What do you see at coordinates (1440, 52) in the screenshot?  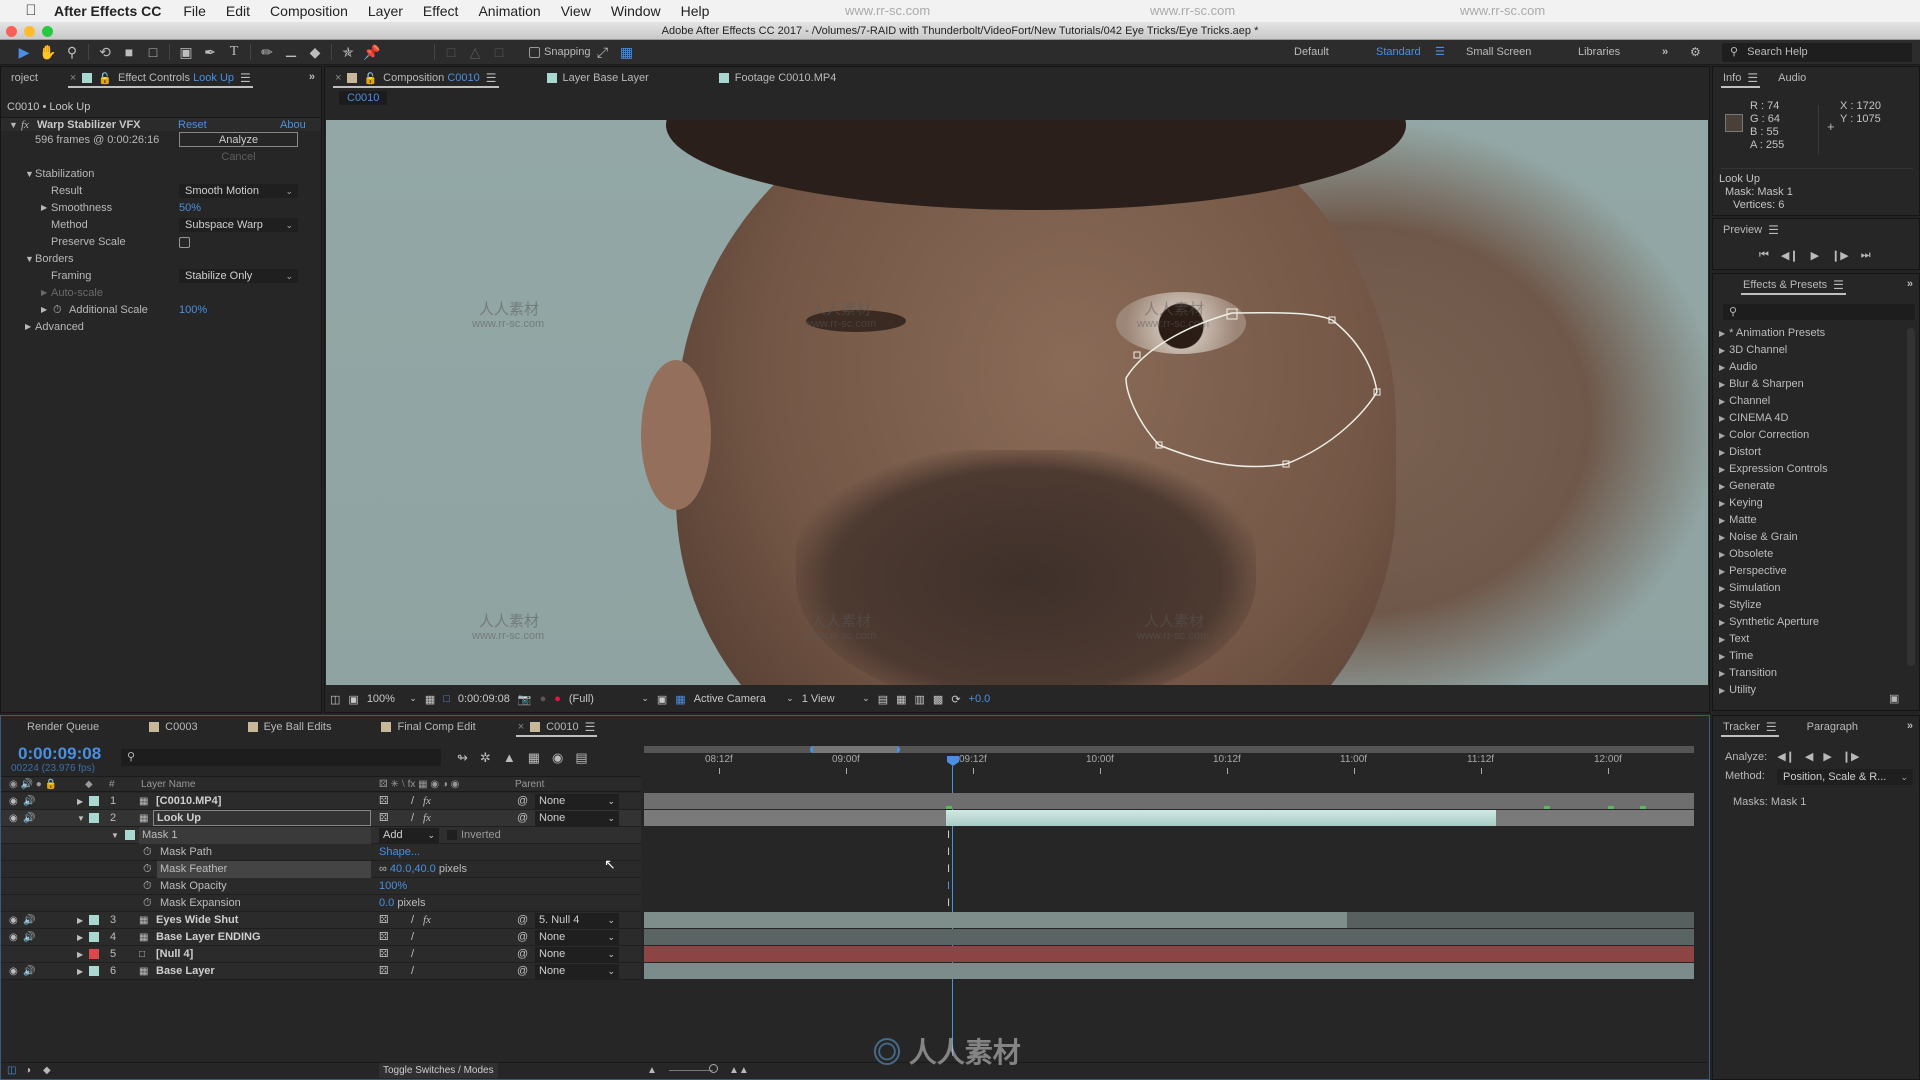 I see `workspace-menu-icon: ☰` at bounding box center [1440, 52].